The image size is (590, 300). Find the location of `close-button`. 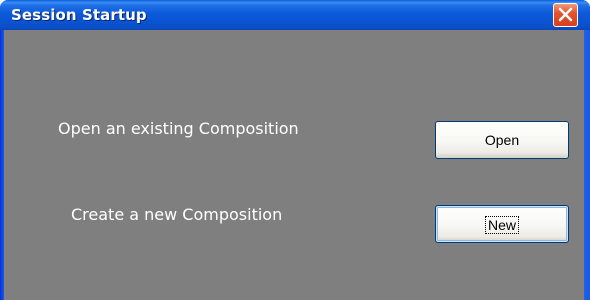

close-button is located at coordinates (565, 15).